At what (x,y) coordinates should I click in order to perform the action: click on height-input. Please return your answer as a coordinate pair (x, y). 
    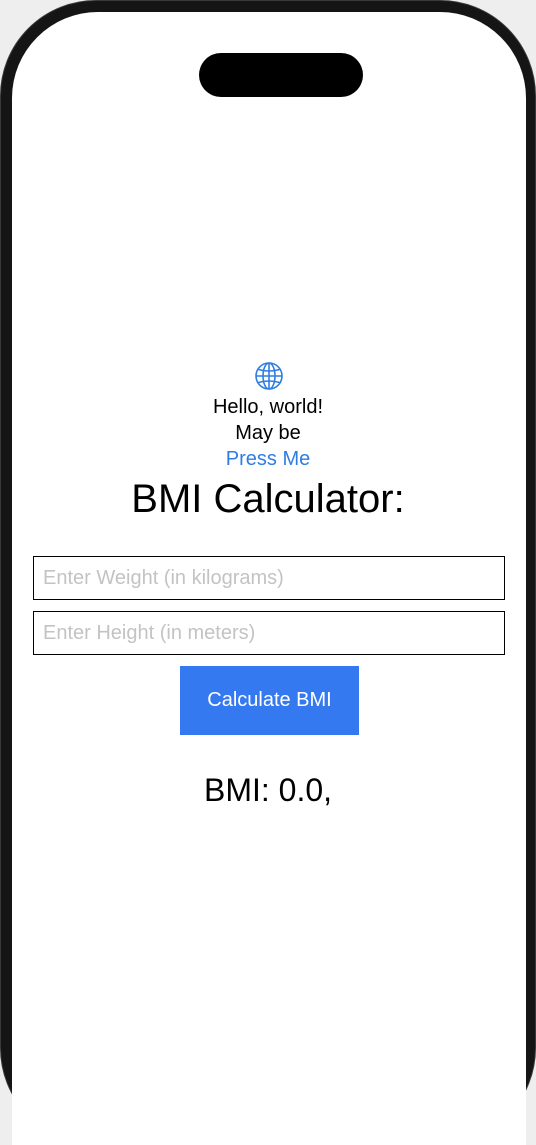
    Looking at the image, I should click on (269, 633).